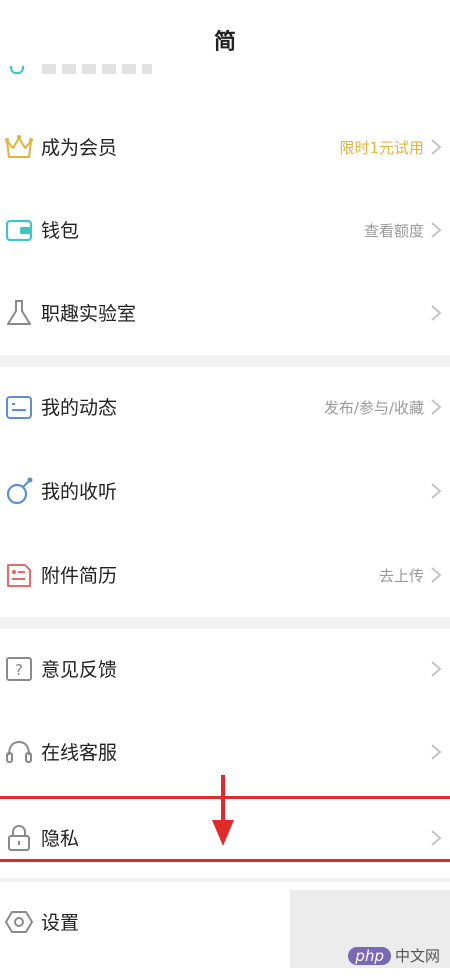 This screenshot has height=976, width=450. Describe the element at coordinates (79, 492) in the screenshot. I see `menu-item-label: 我的收听` at that location.